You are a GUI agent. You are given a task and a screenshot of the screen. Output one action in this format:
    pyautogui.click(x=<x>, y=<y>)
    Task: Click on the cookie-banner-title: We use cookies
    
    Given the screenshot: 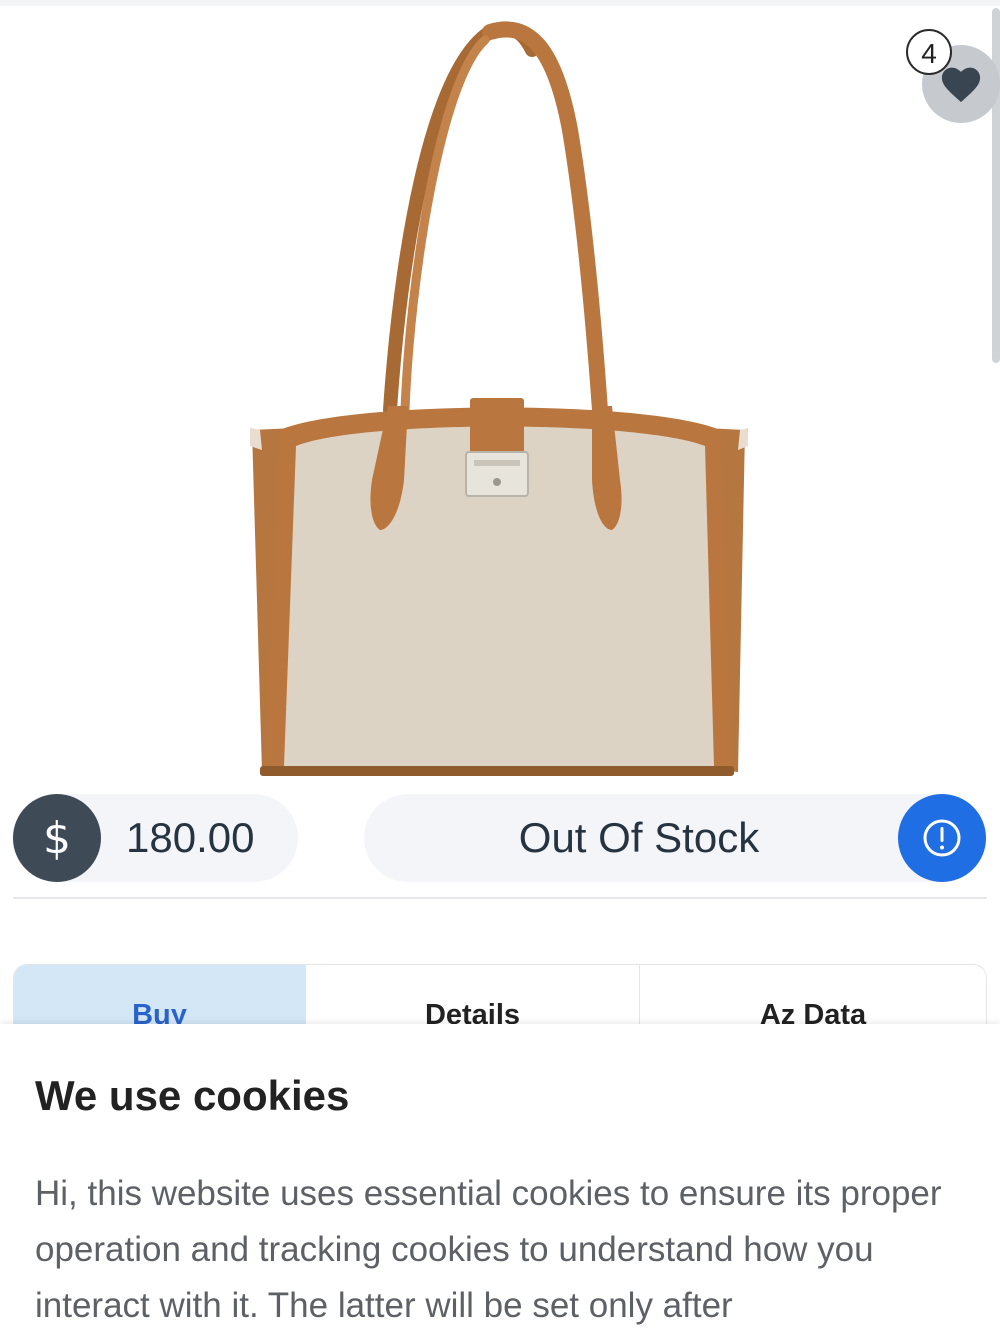 What is the action you would take?
    pyautogui.click(x=192, y=1095)
    